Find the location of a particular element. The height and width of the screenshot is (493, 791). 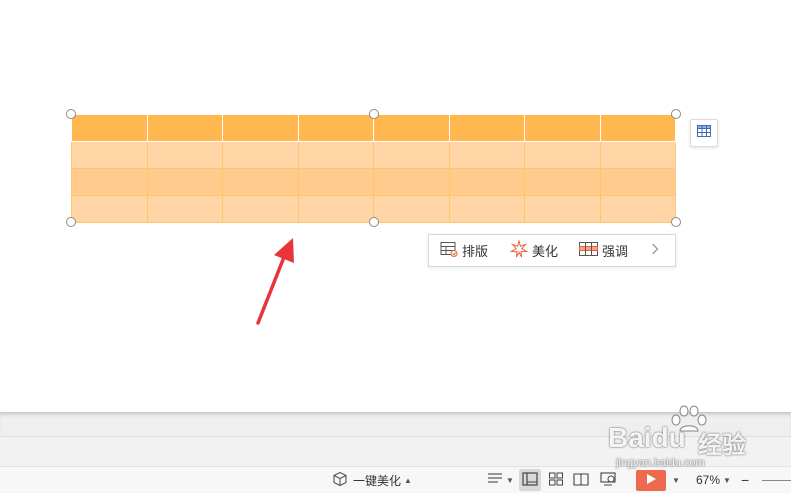

resize-handle-bottom-center is located at coordinates (374, 222).